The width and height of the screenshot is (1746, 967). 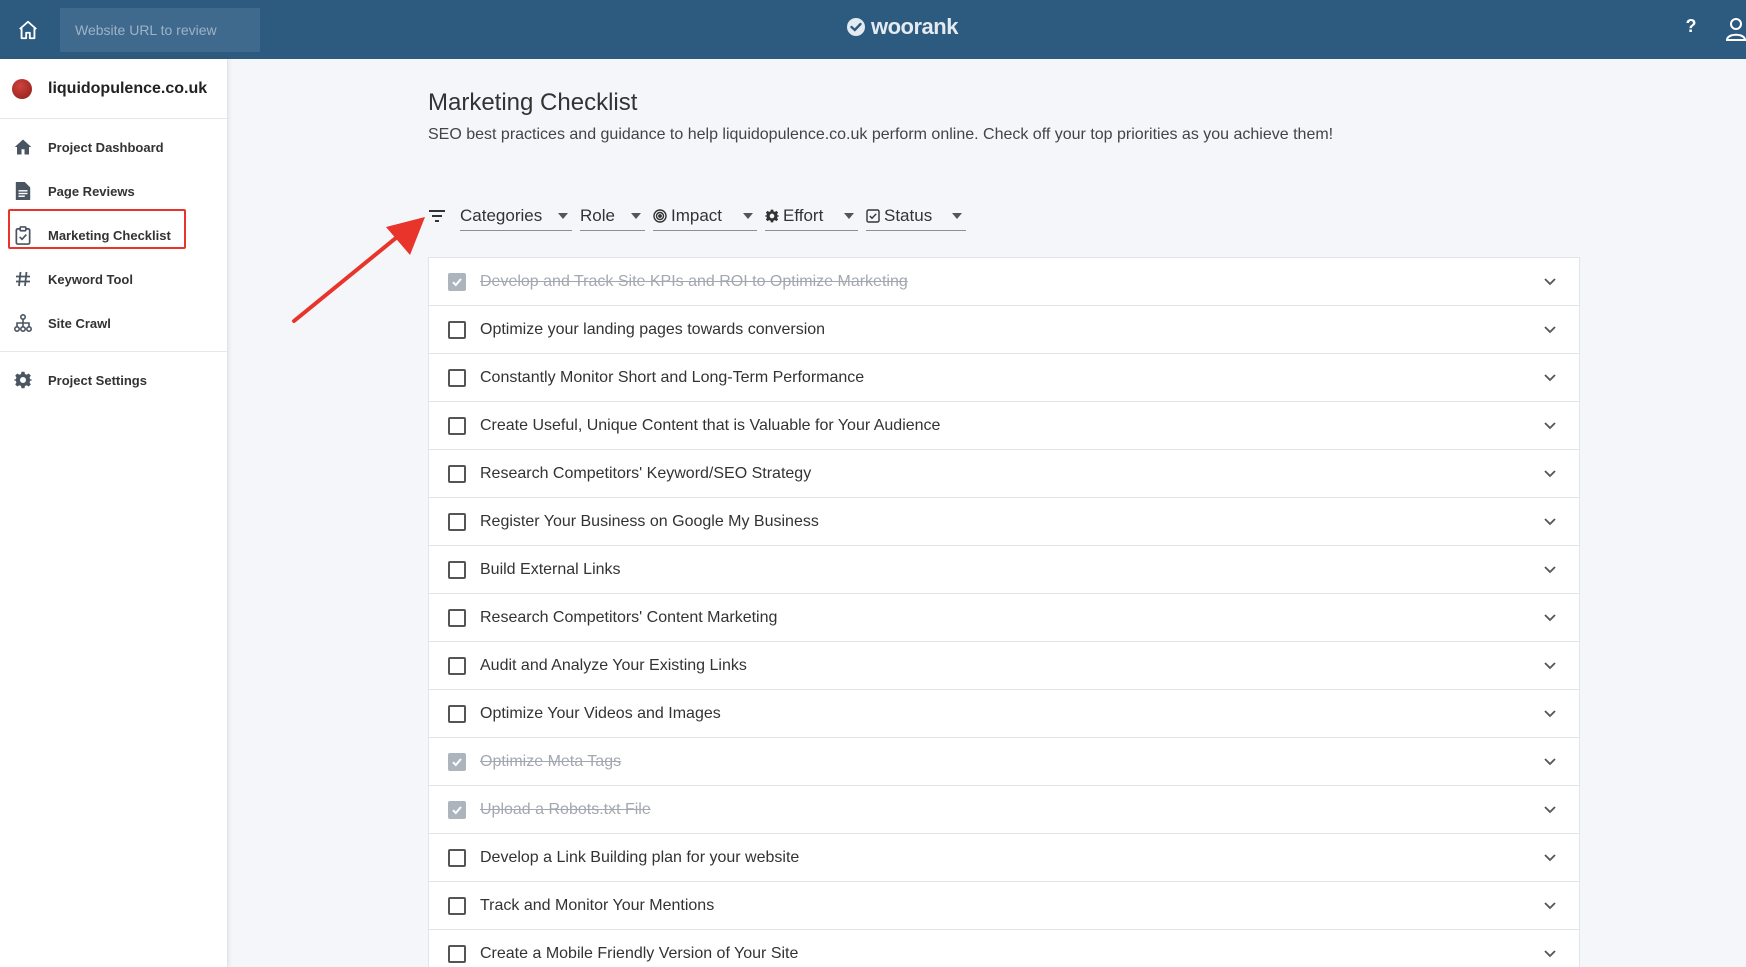 I want to click on filter-role: Role, so click(x=612, y=216).